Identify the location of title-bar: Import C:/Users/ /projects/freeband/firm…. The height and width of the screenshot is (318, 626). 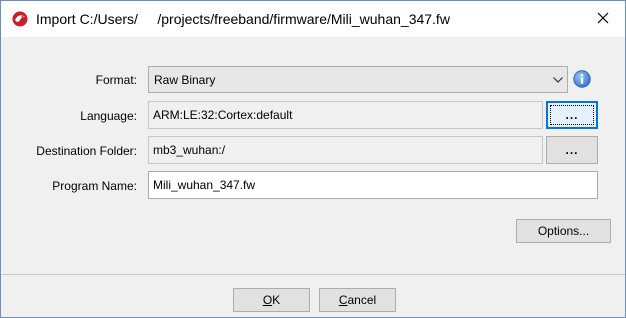
(313, 19).